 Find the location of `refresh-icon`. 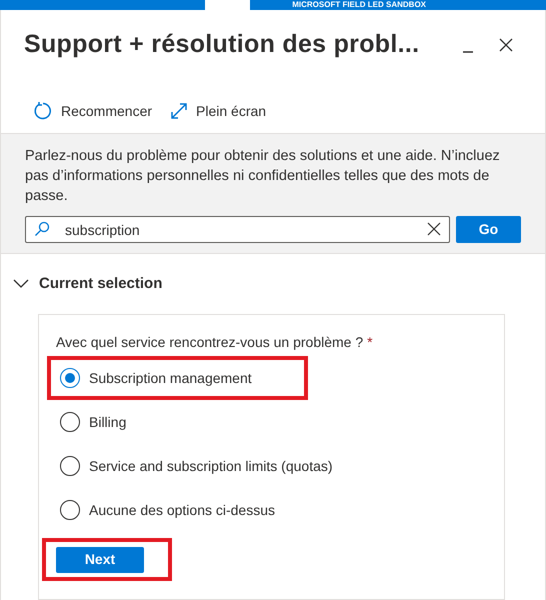

refresh-icon is located at coordinates (43, 111).